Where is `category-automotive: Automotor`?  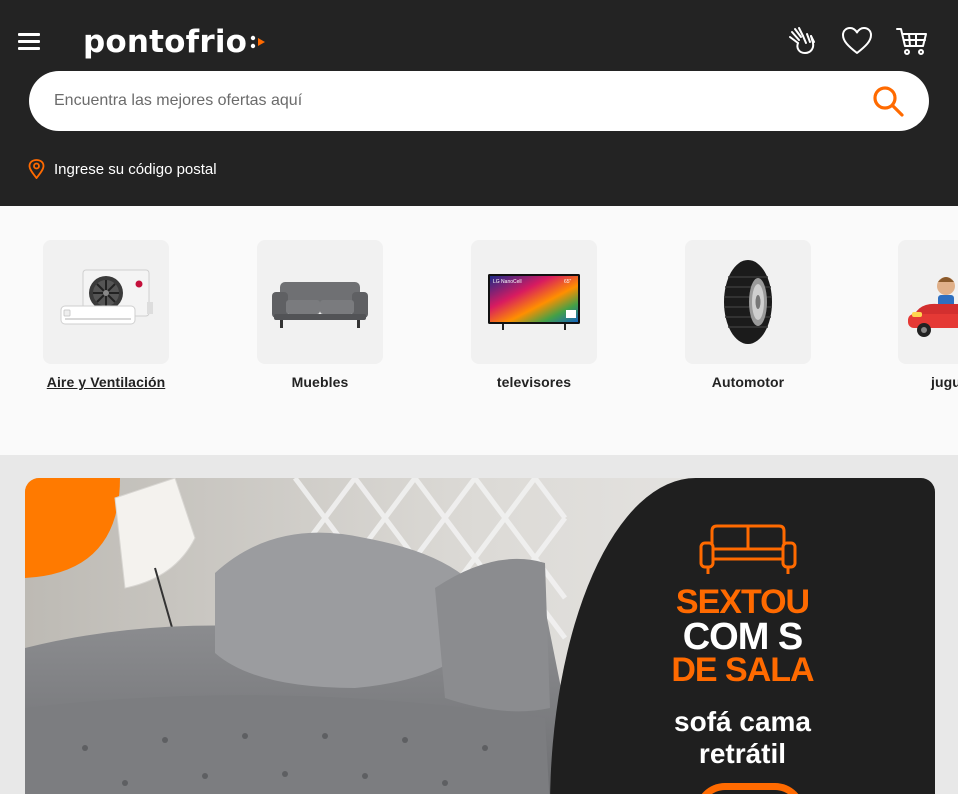
category-automotive: Automotor is located at coordinates (748, 315).